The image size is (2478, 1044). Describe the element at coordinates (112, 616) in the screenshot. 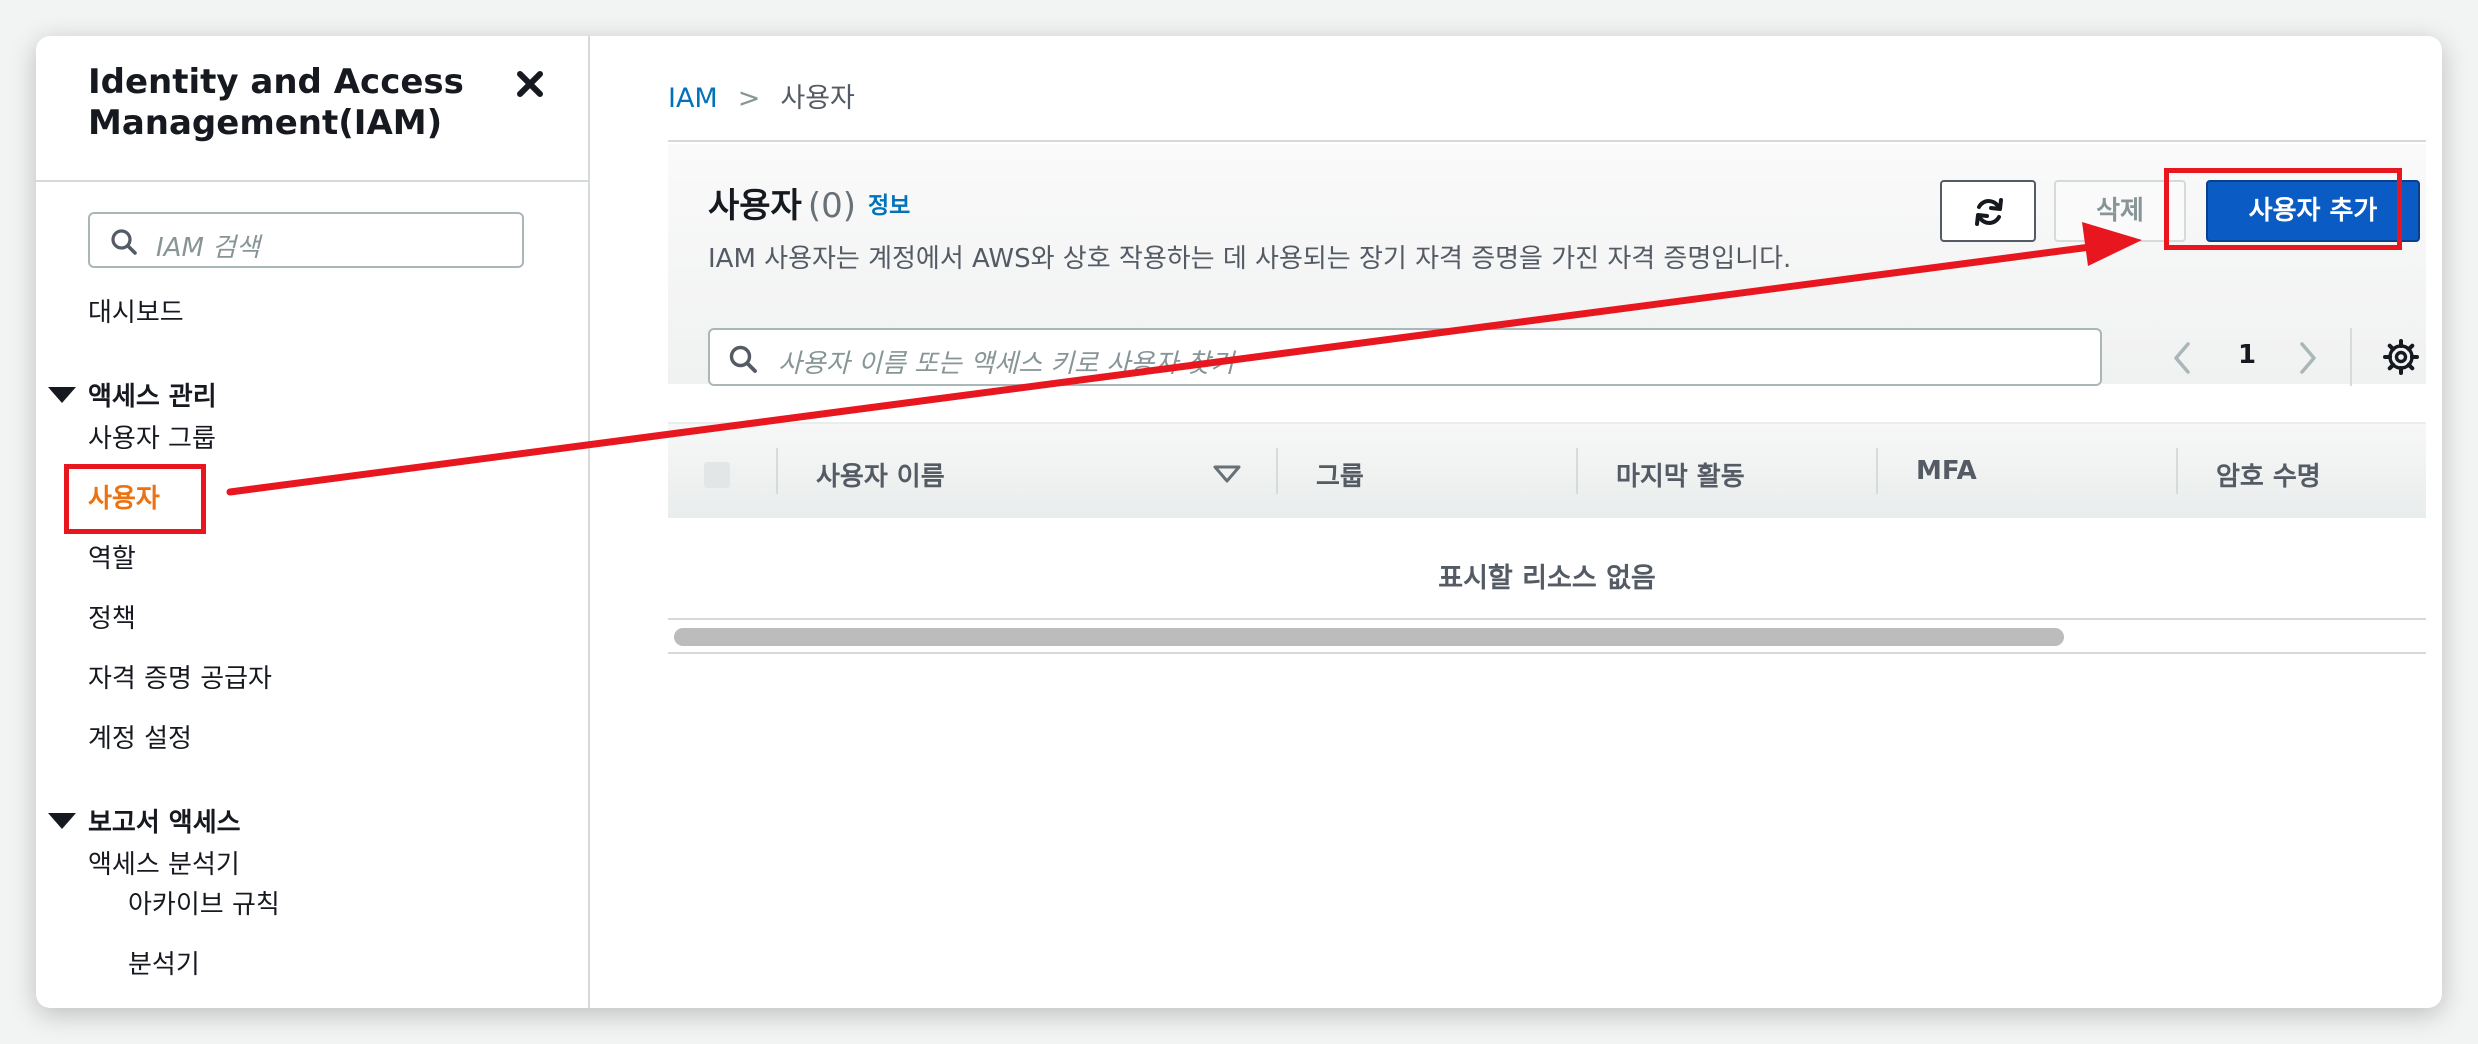

I see `sidebar-item-policies: 정책` at that location.